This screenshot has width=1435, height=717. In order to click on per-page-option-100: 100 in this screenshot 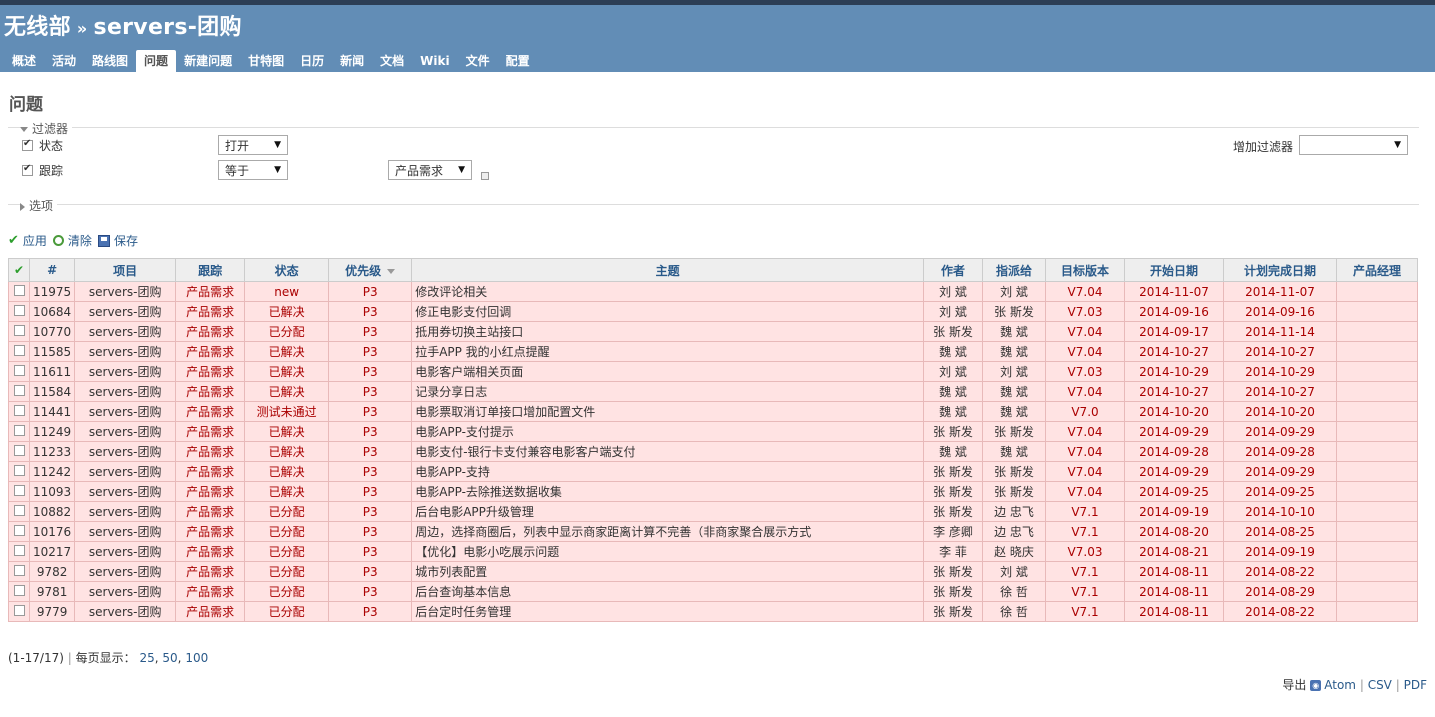, I will do `click(196, 658)`.